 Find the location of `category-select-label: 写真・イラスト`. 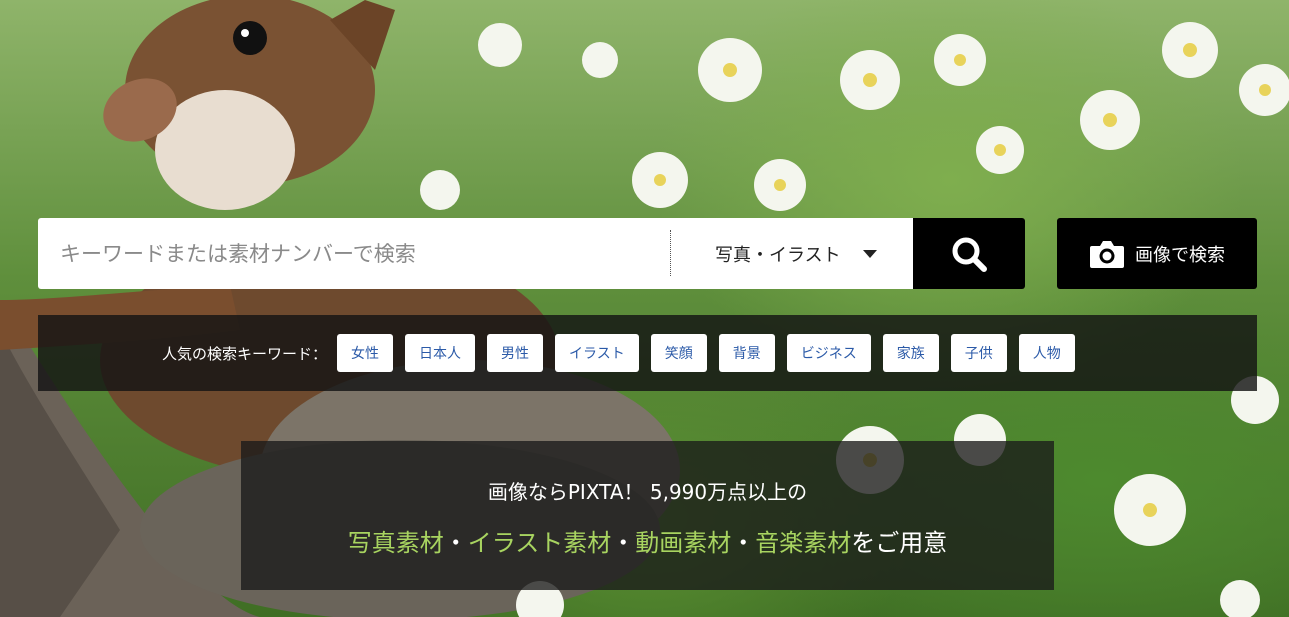

category-select-label: 写真・イラスト is located at coordinates (778, 255).